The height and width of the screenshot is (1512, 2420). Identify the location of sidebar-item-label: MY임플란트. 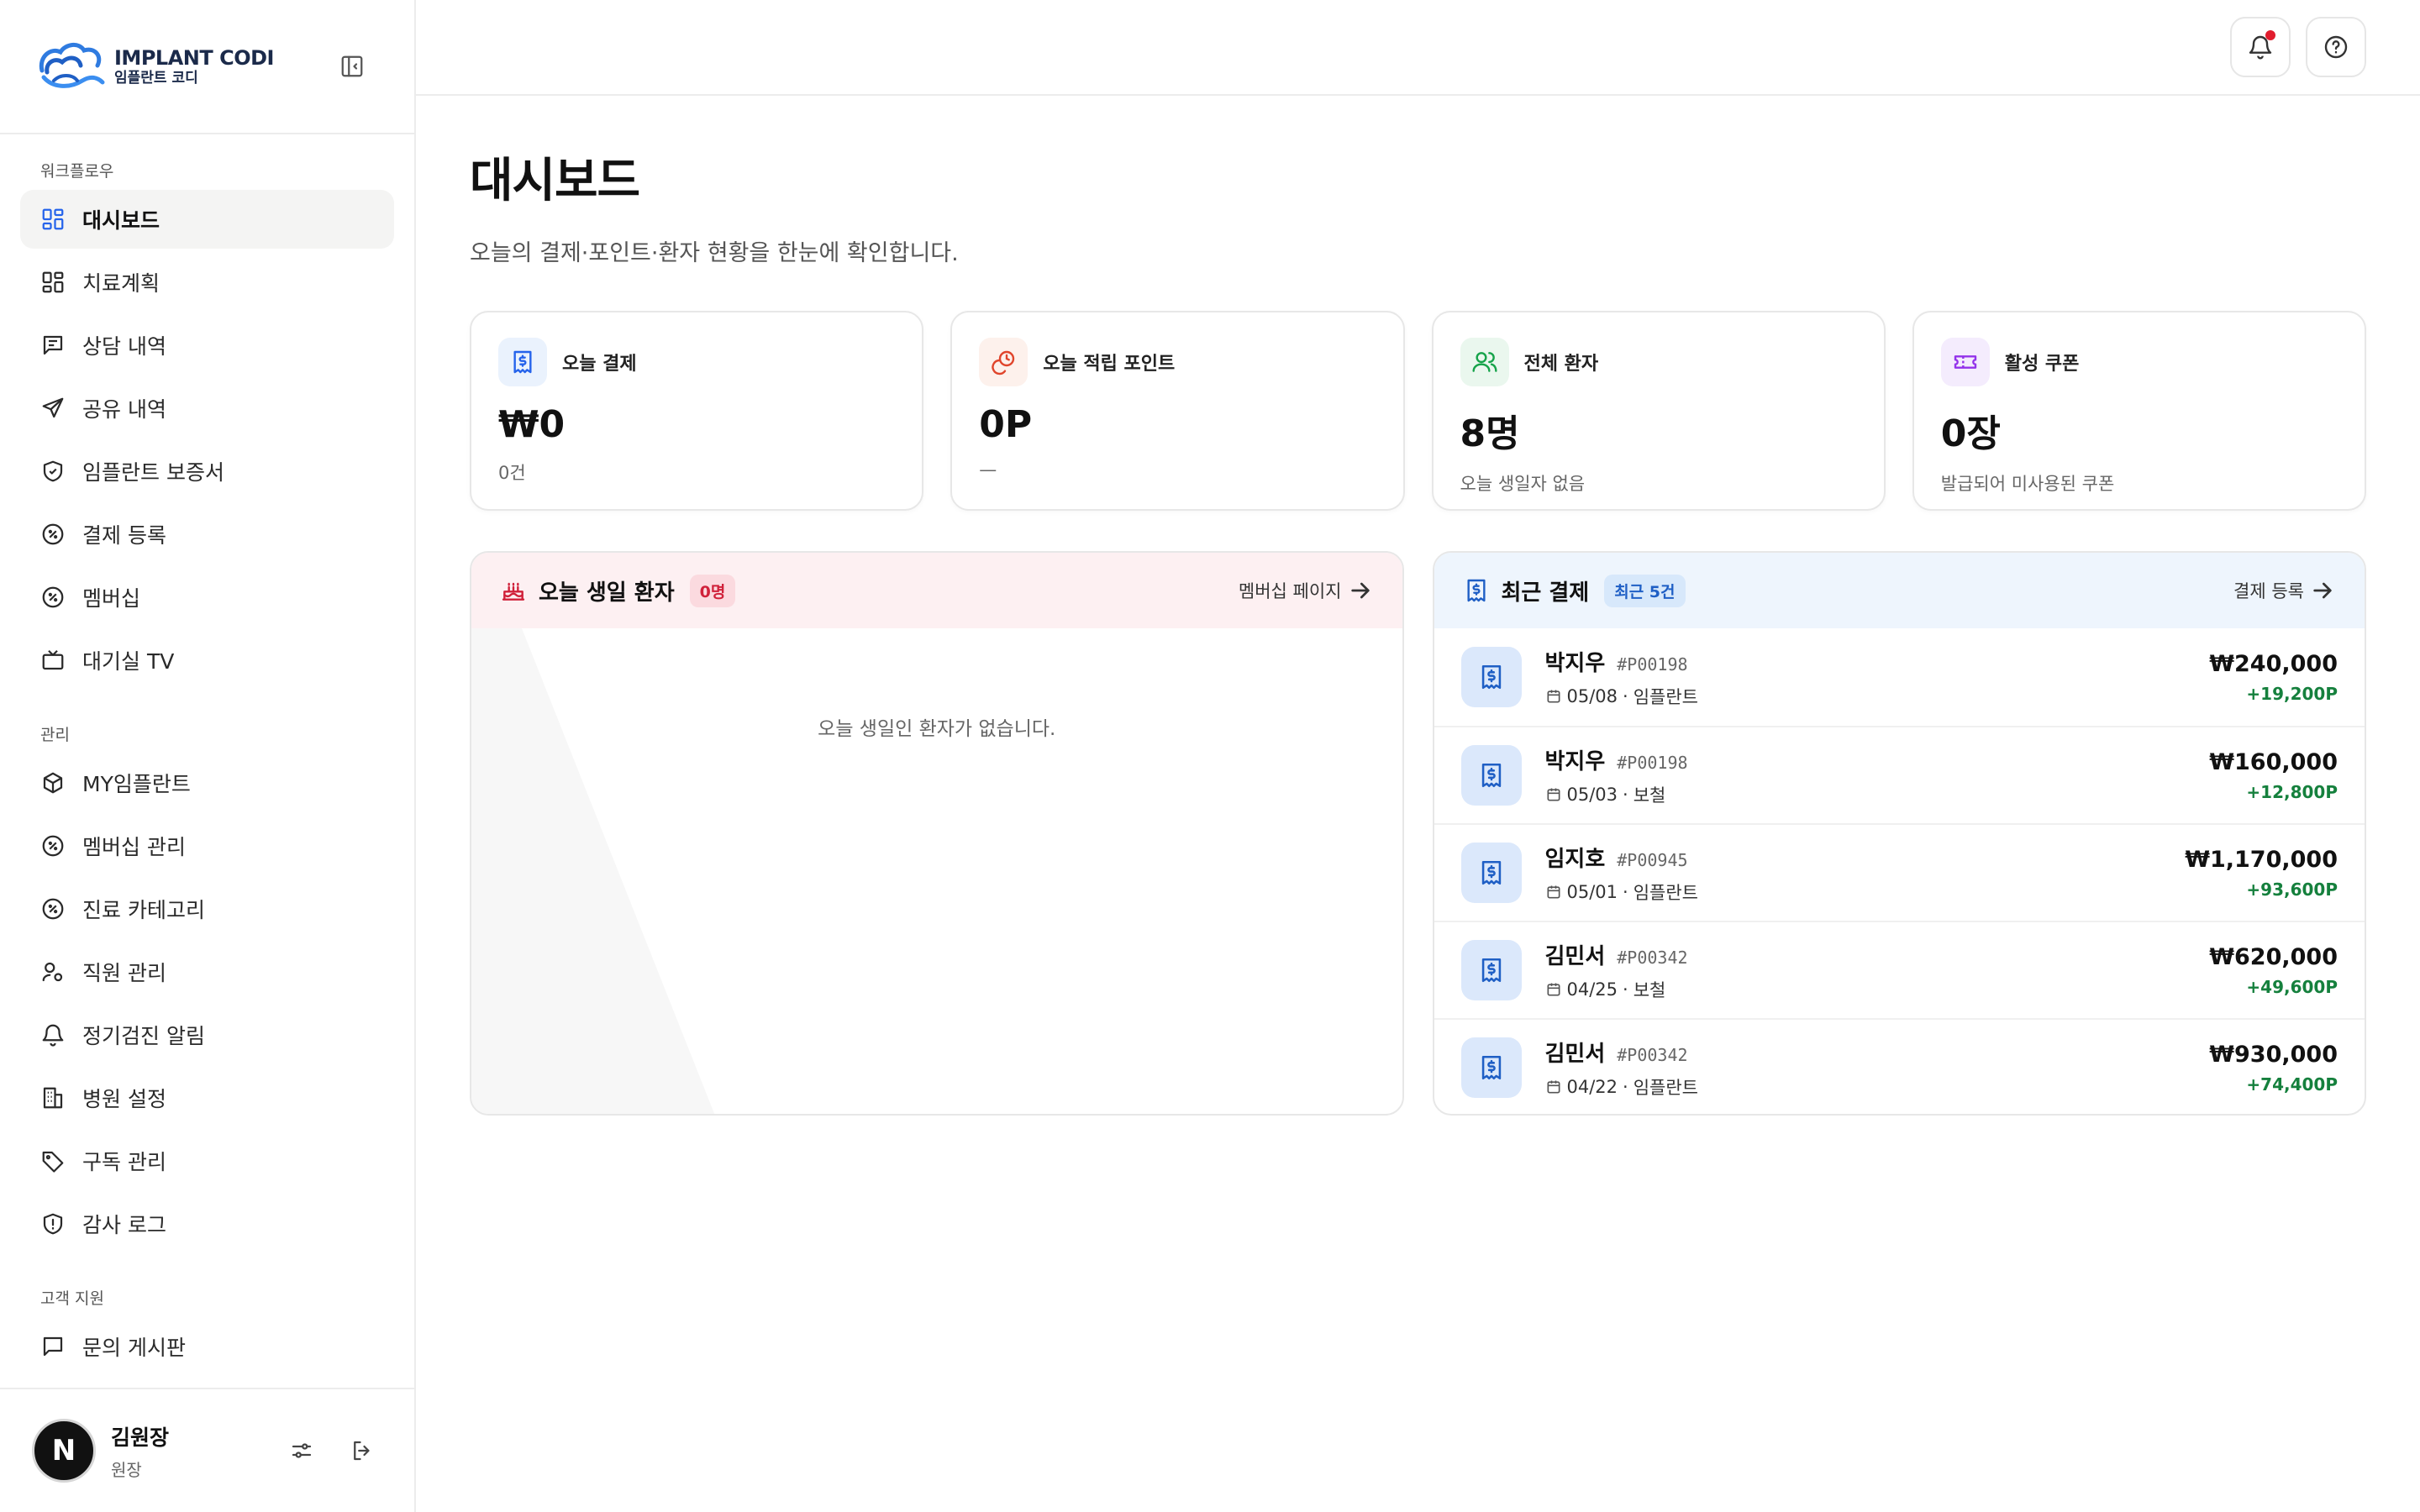
(136, 784).